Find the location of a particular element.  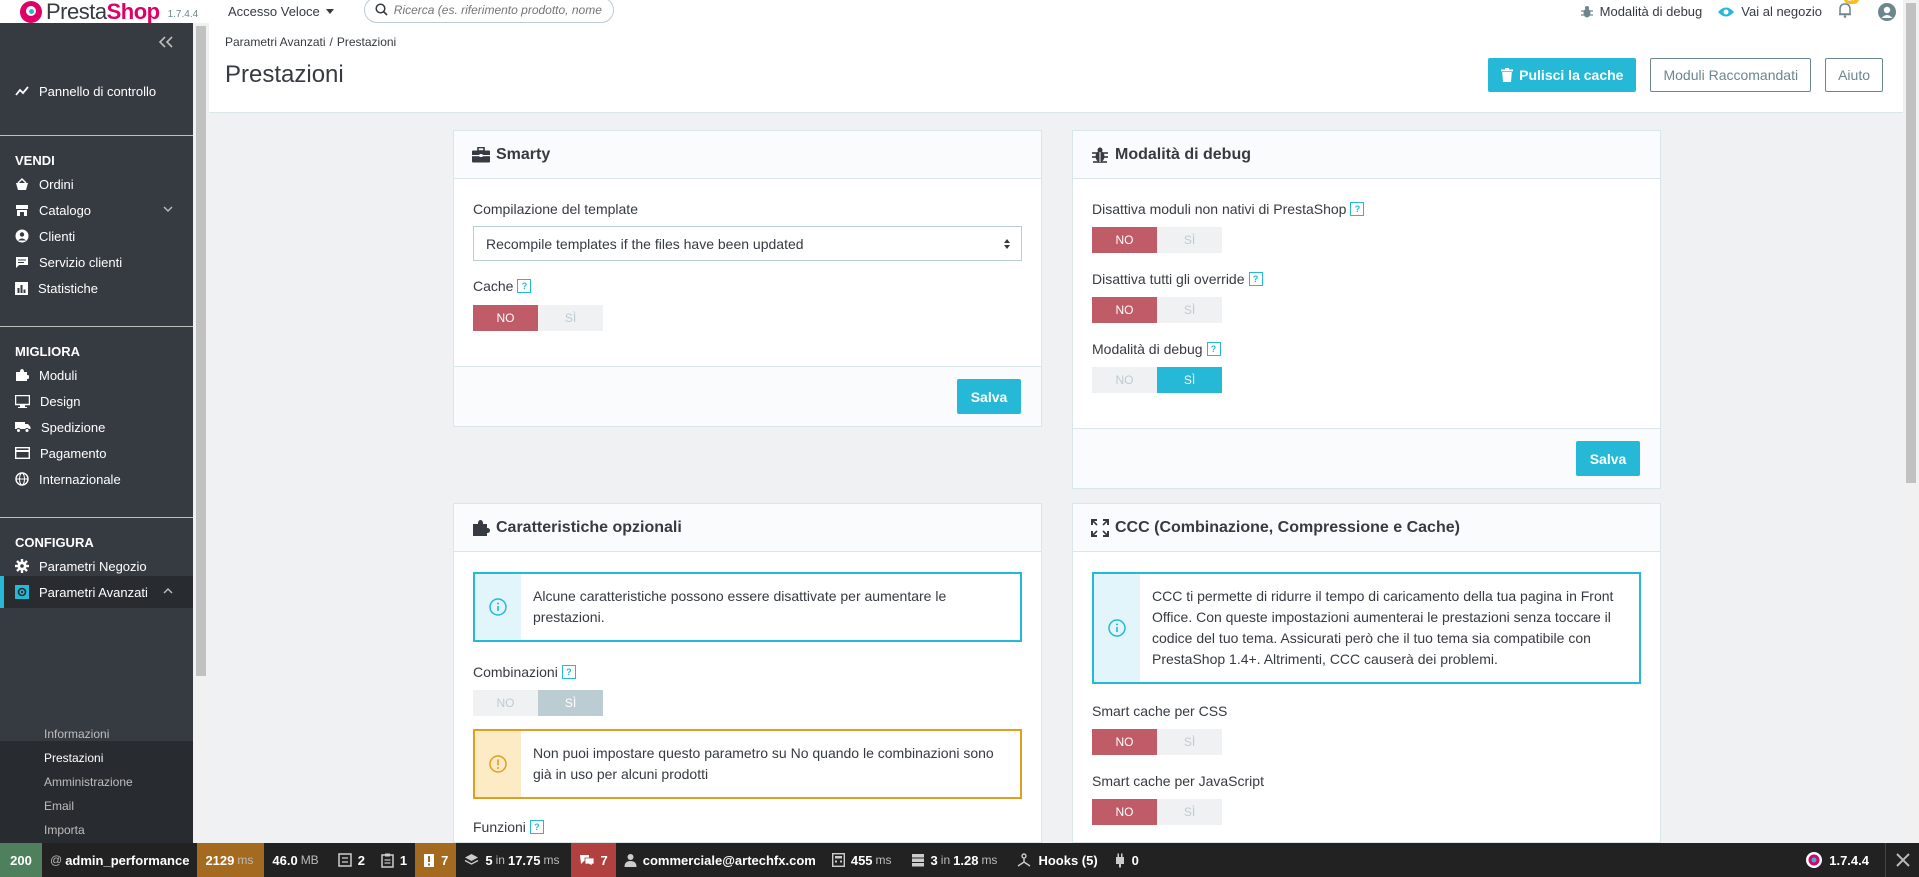

debug-save-button: Salva is located at coordinates (1608, 458).